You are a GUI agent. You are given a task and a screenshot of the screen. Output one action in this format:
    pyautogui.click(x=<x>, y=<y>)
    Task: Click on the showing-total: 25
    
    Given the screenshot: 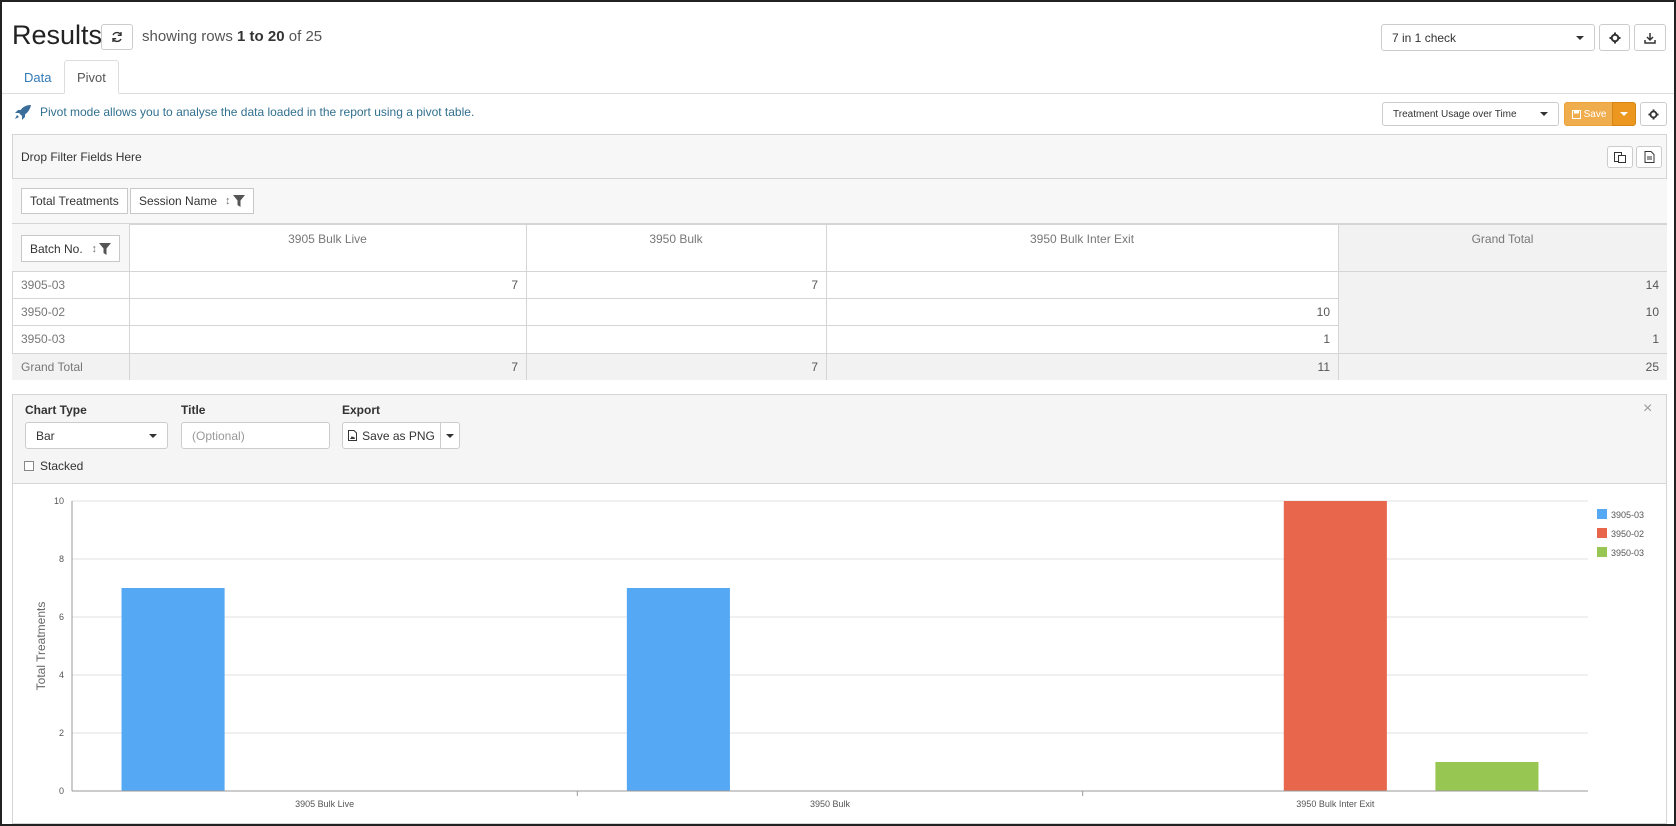 What is the action you would take?
    pyautogui.click(x=314, y=36)
    